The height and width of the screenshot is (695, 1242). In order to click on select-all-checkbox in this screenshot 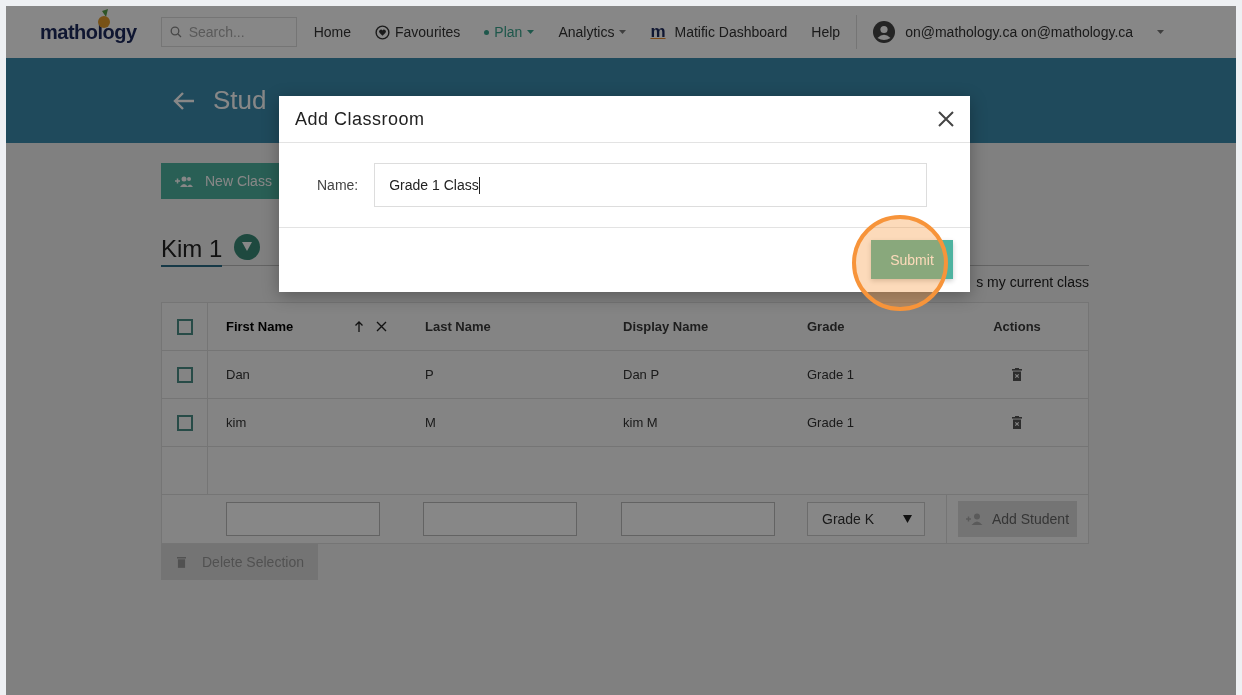, I will do `click(184, 326)`.